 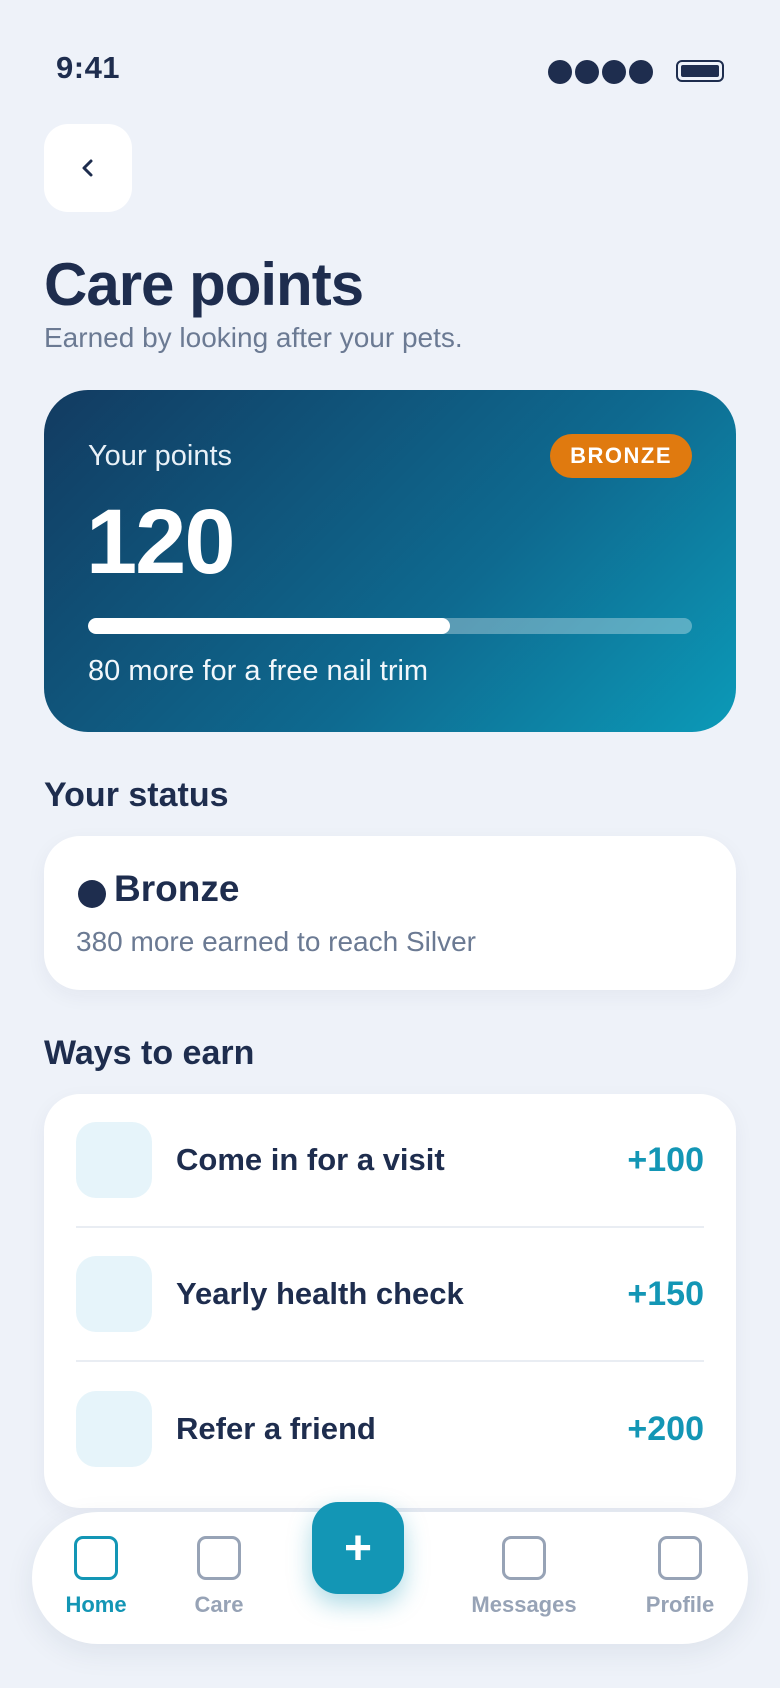 I want to click on back-button, so click(x=88, y=168).